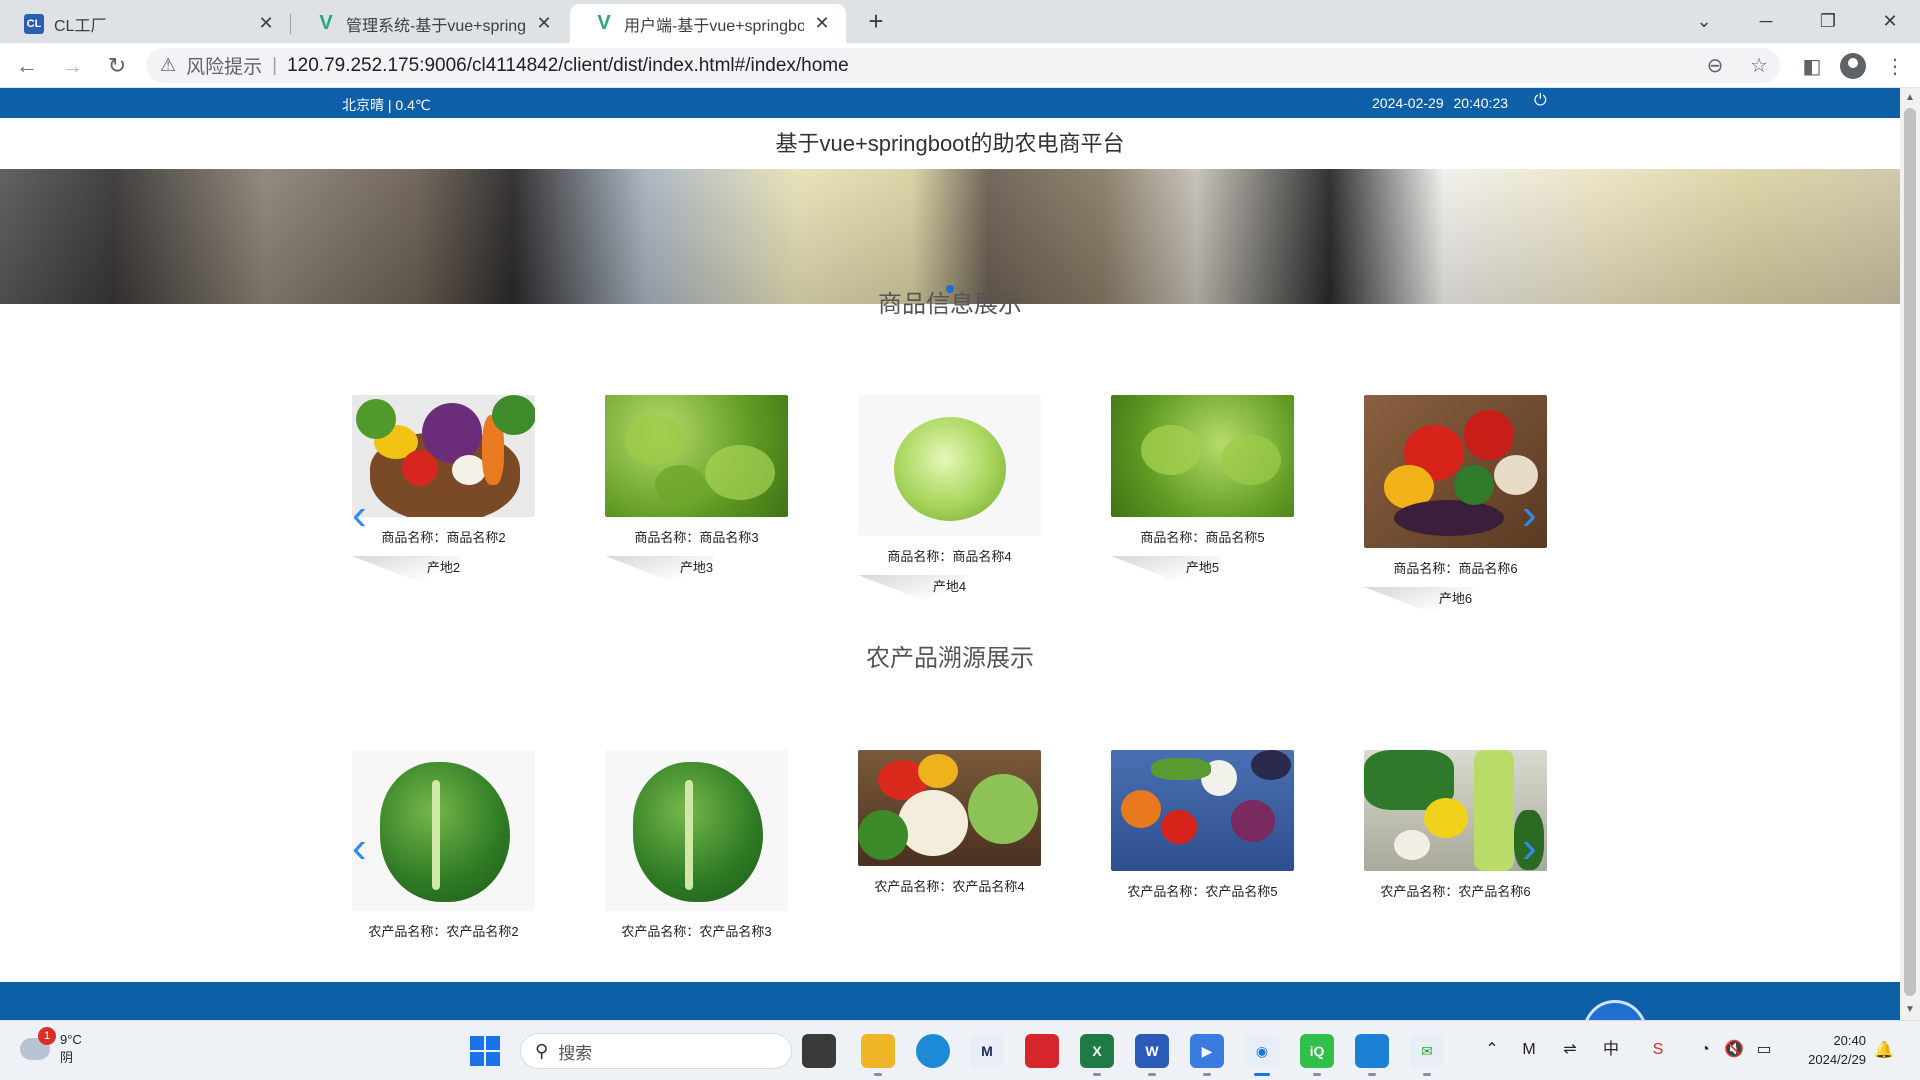 The image size is (1920, 1080). I want to click on page-scrollbar: ▲ ▼, so click(1910, 554).